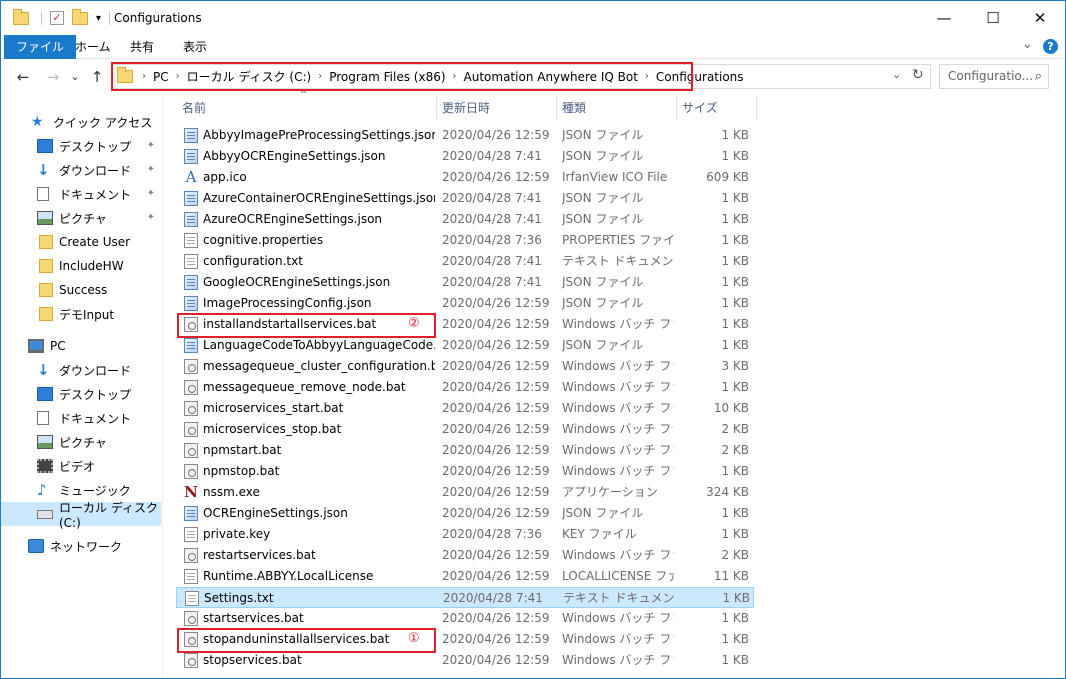  What do you see at coordinates (717, 108) in the screenshot?
I see `column-header-size: サイズ` at bounding box center [717, 108].